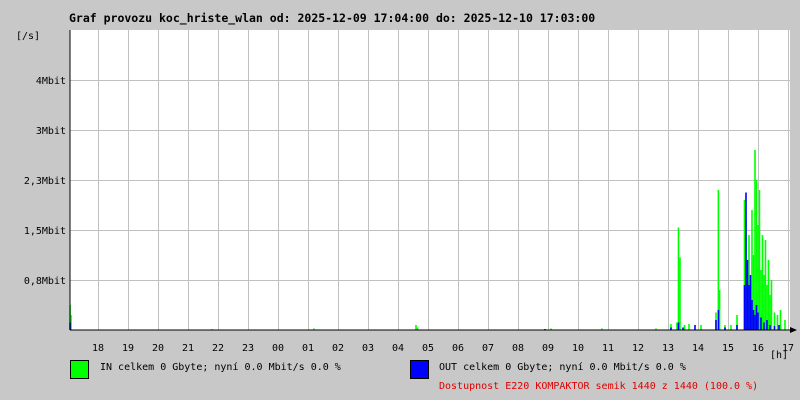 The height and width of the screenshot is (400, 800). I want to click on x-tick-label-20: 14, so click(698, 348).